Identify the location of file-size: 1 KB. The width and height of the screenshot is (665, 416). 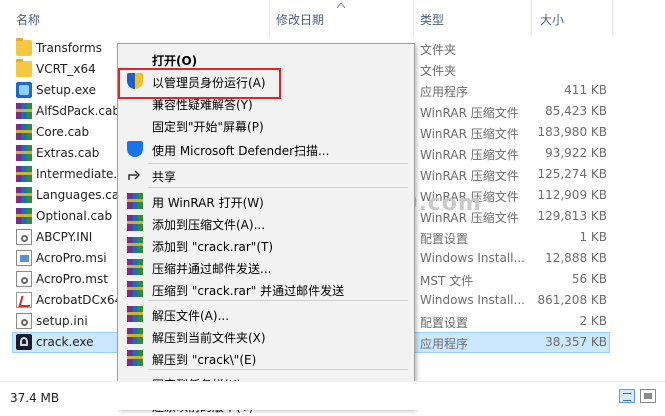
(593, 237).